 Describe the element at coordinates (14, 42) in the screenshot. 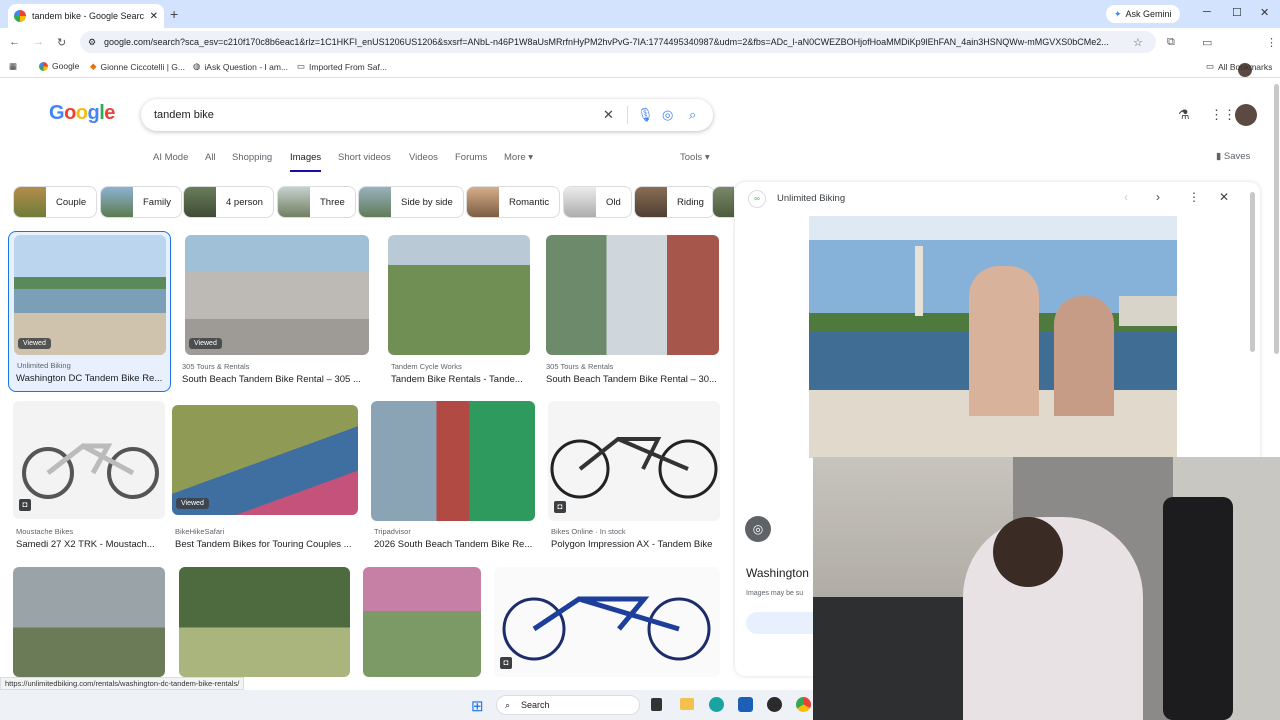

I see `back-icon: ←` at that location.